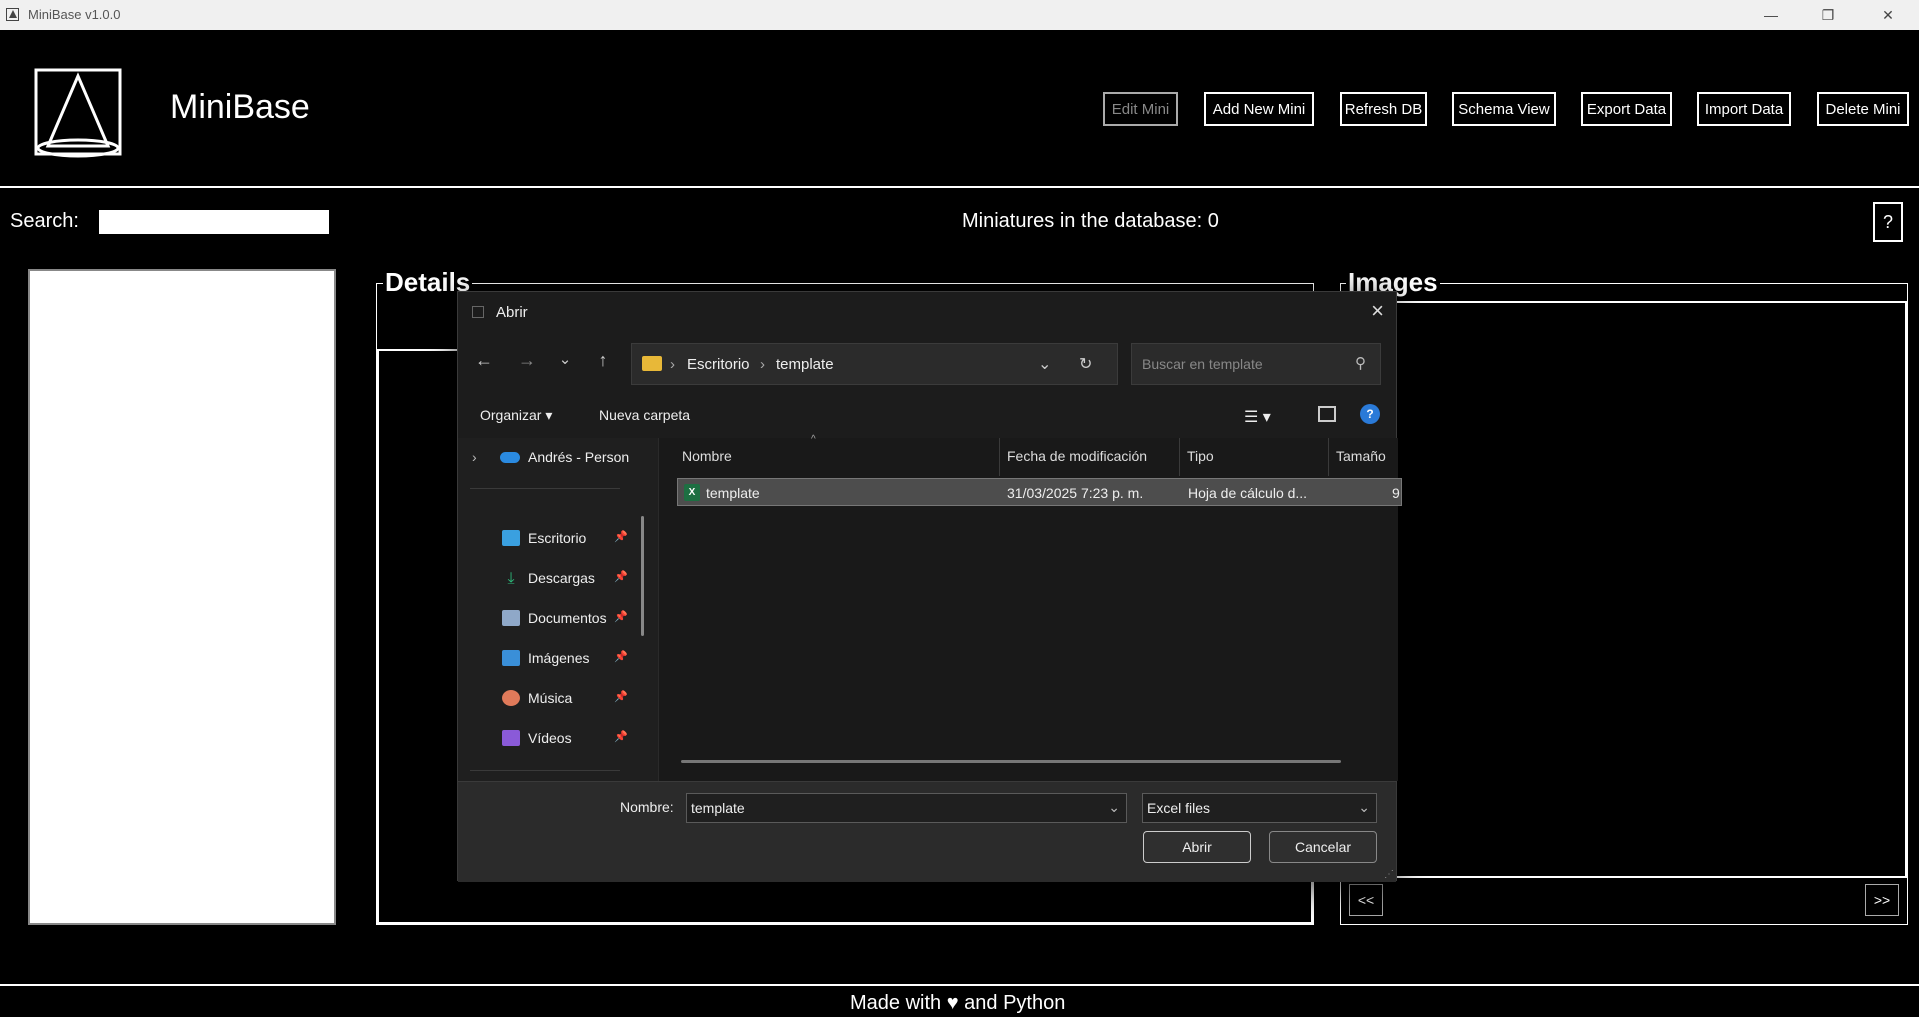  Describe the element at coordinates (1383, 109) in the screenshot. I see `refresh-db-button: Refresh DB` at that location.